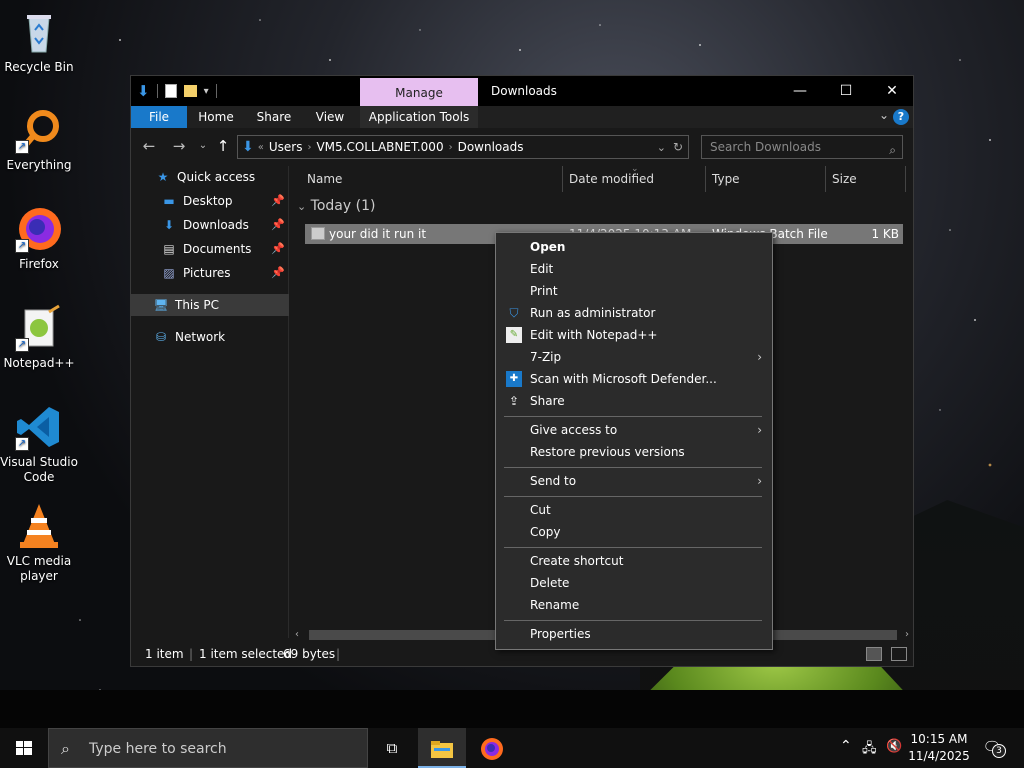  Describe the element at coordinates (206, 91) in the screenshot. I see `customize-toolbar-icon: ▾` at that location.